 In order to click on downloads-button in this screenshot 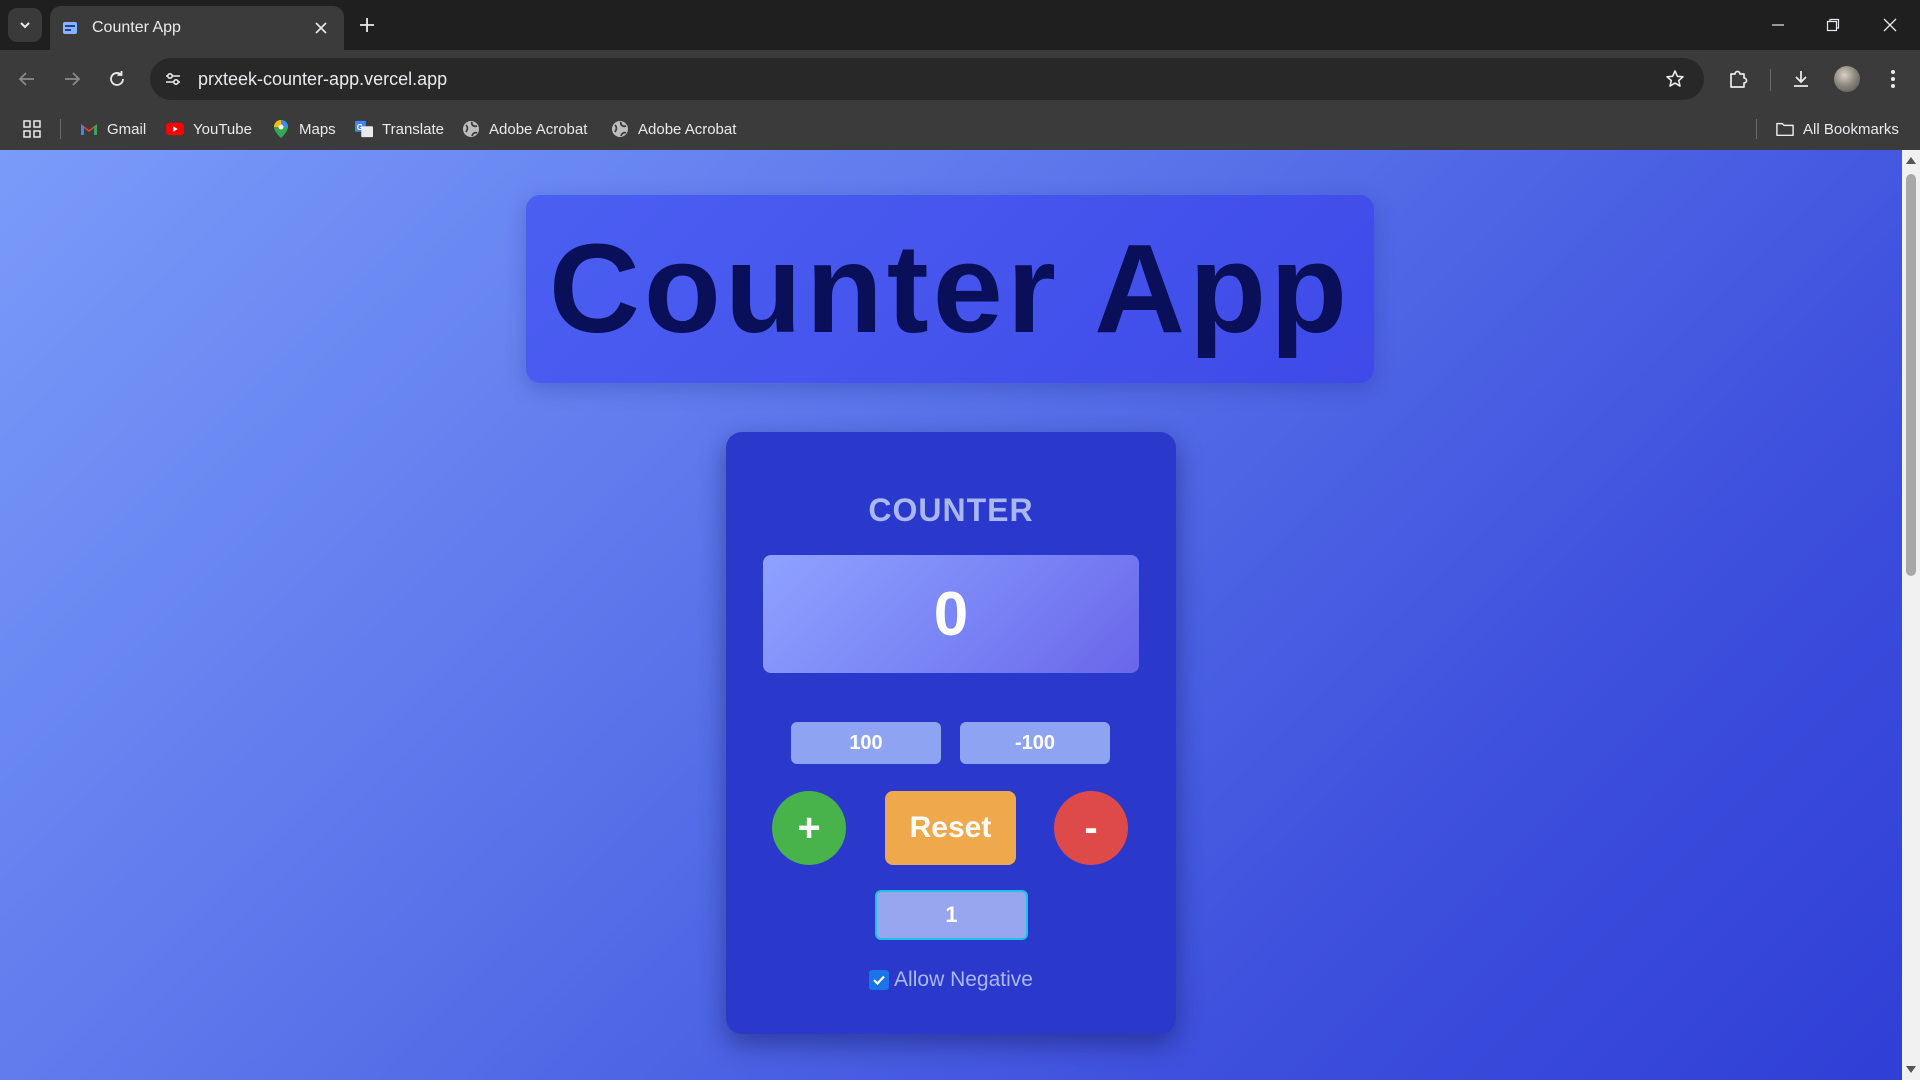, I will do `click(1801, 79)`.